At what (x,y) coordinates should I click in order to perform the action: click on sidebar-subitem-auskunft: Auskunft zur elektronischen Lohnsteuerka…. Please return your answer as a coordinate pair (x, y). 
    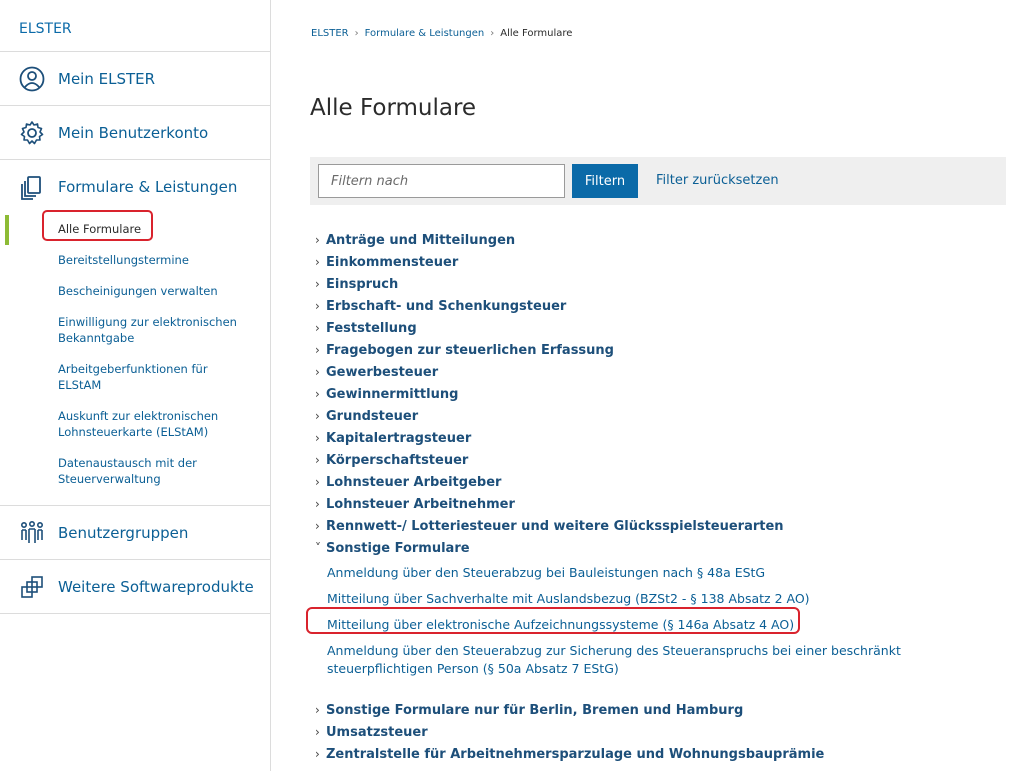
    Looking at the image, I should click on (135, 424).